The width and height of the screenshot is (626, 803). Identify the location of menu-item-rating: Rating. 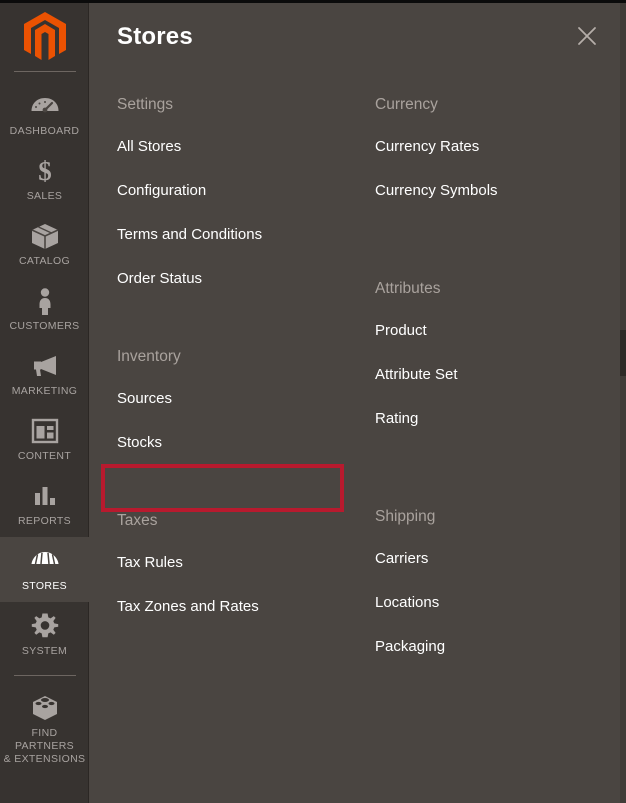
(500, 419).